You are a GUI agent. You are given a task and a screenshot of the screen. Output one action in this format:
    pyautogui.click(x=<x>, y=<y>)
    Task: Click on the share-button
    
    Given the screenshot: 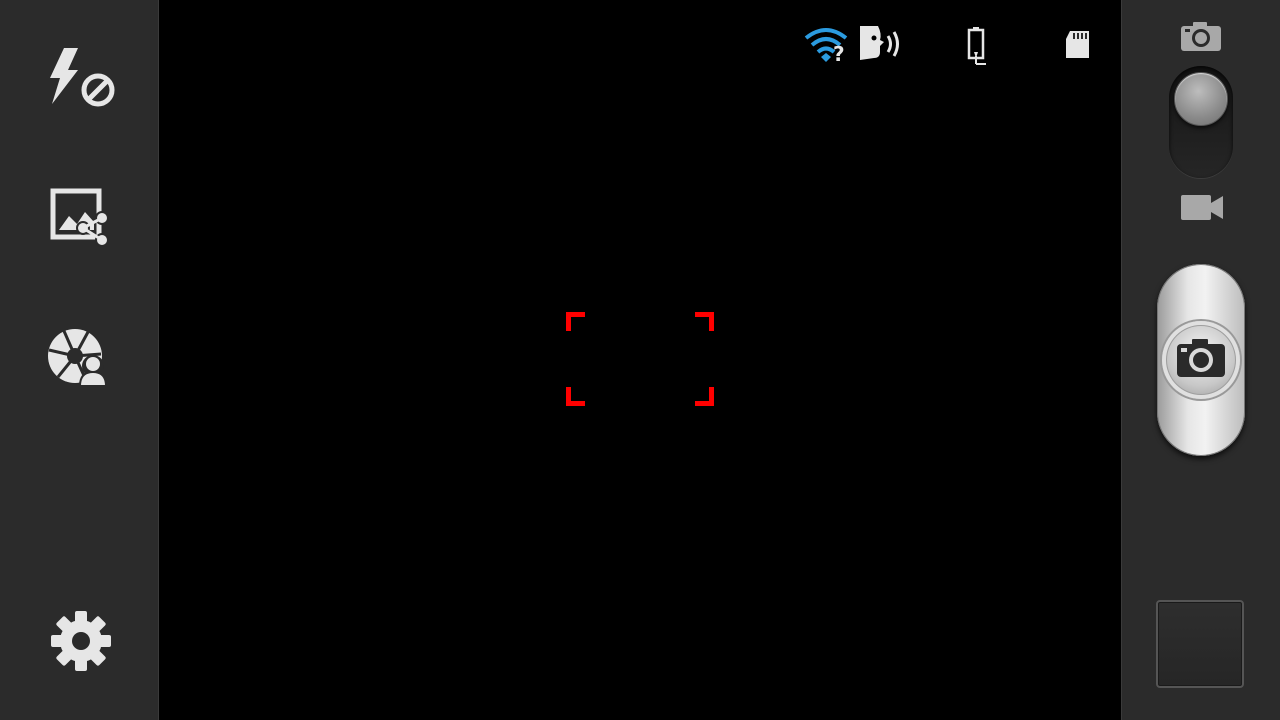 What is the action you would take?
    pyautogui.click(x=81, y=218)
    